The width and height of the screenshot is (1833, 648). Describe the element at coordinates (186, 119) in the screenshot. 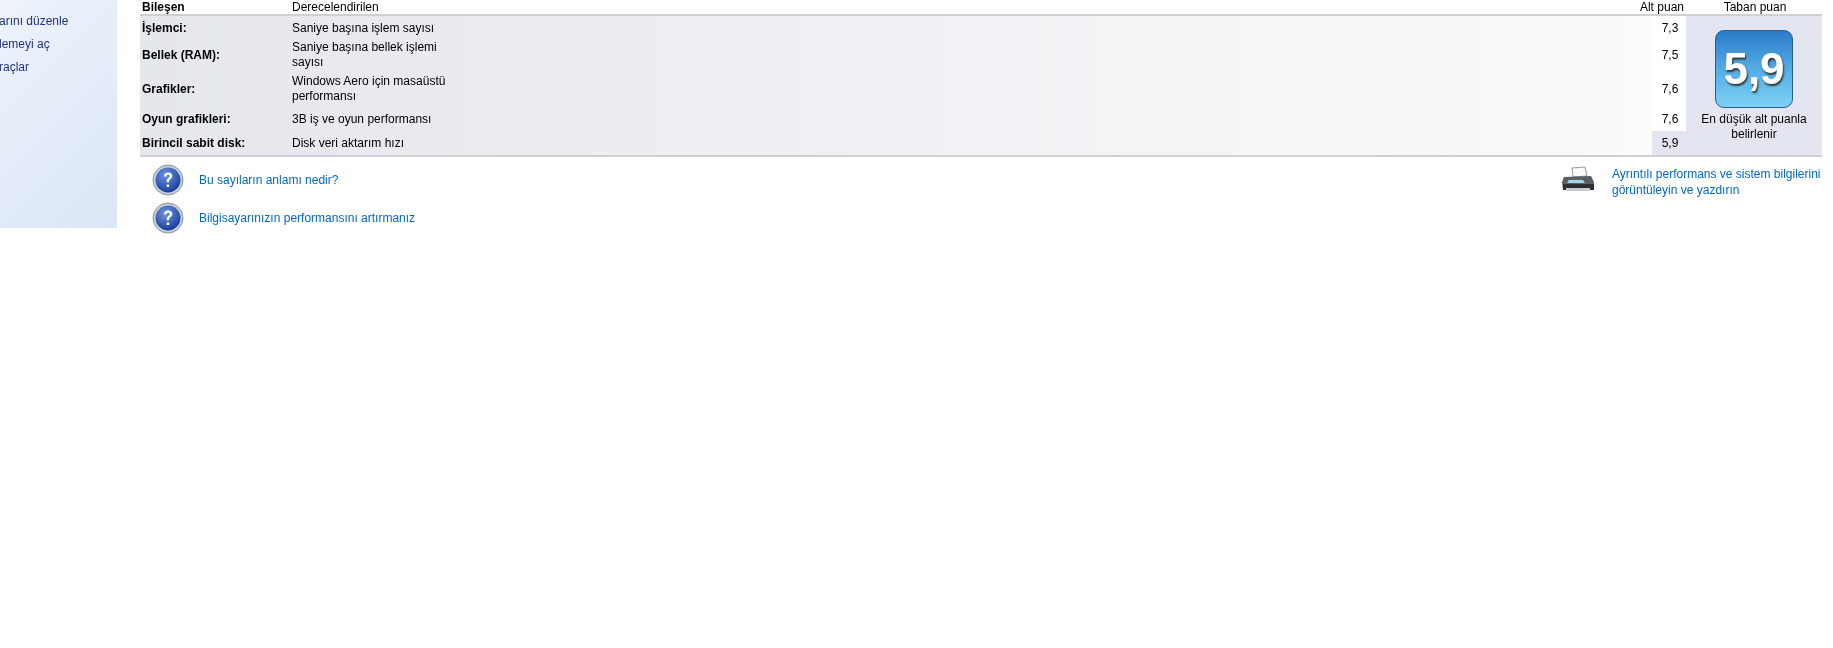

I see `component-cell-text: Oyun grafikleri:` at that location.